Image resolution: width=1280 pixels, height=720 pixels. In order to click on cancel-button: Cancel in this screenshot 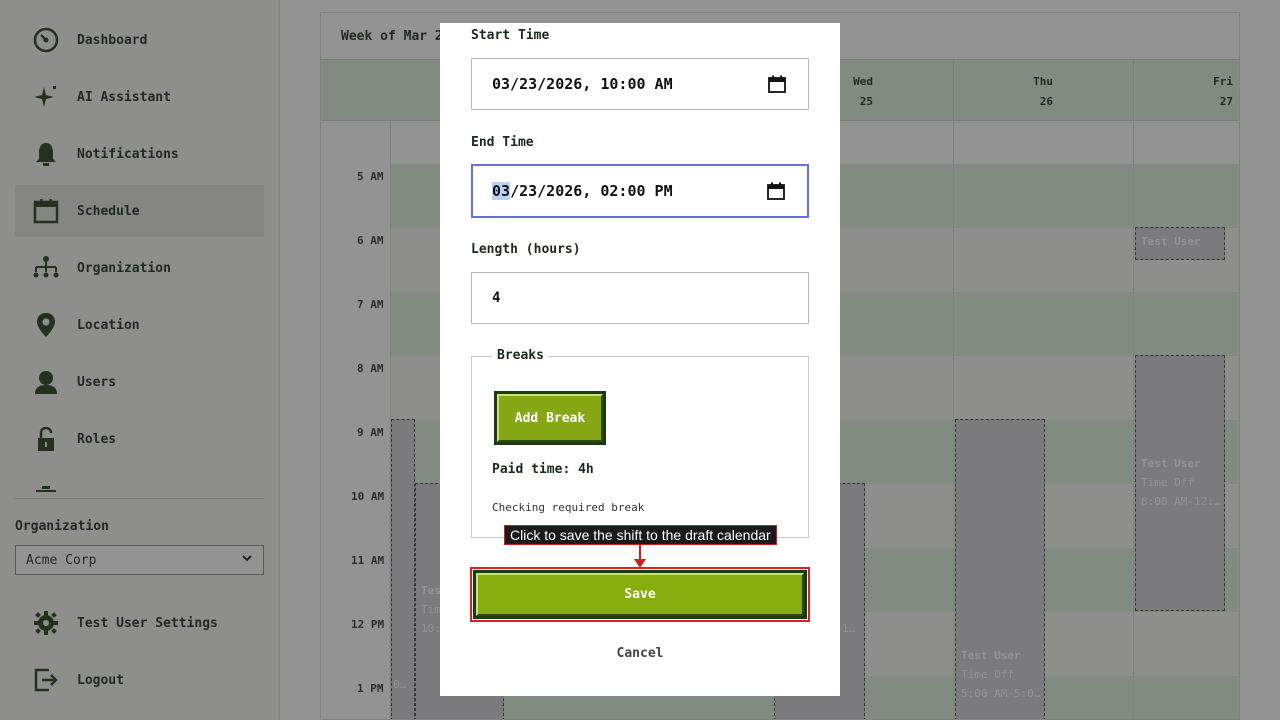, I will do `click(640, 653)`.